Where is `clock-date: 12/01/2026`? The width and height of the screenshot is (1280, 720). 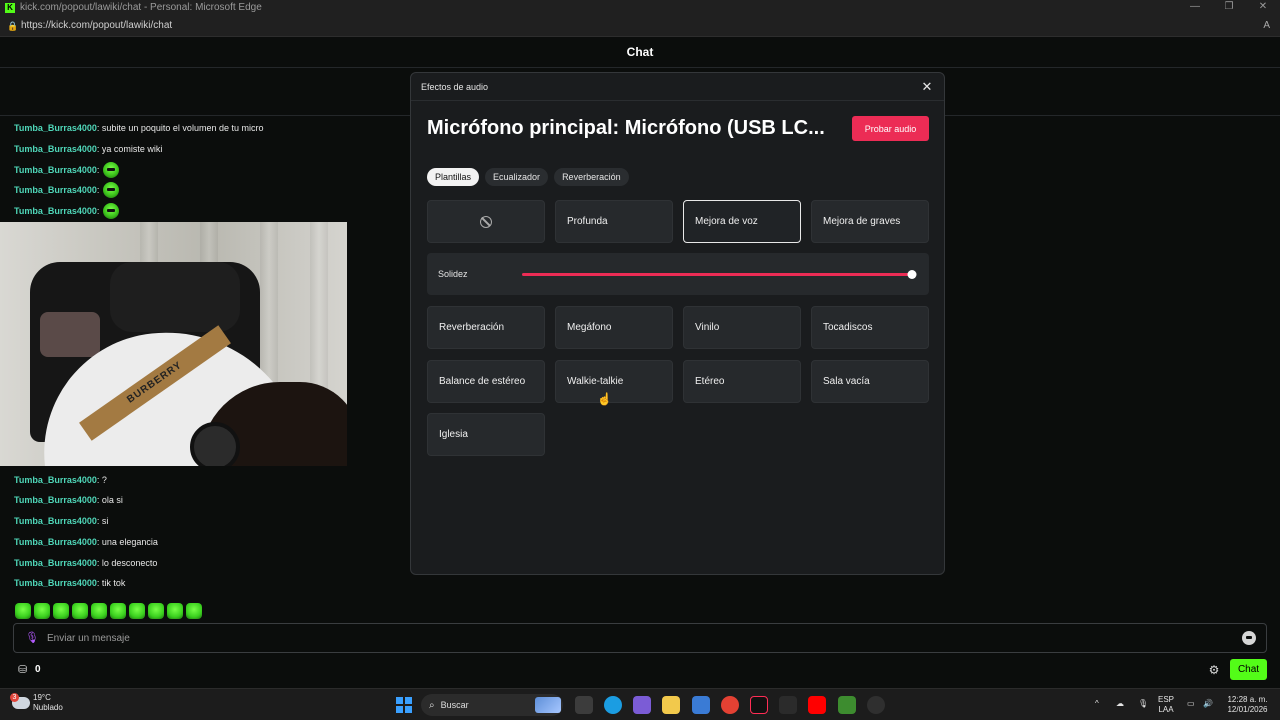 clock-date: 12/01/2026 is located at coordinates (1247, 709).